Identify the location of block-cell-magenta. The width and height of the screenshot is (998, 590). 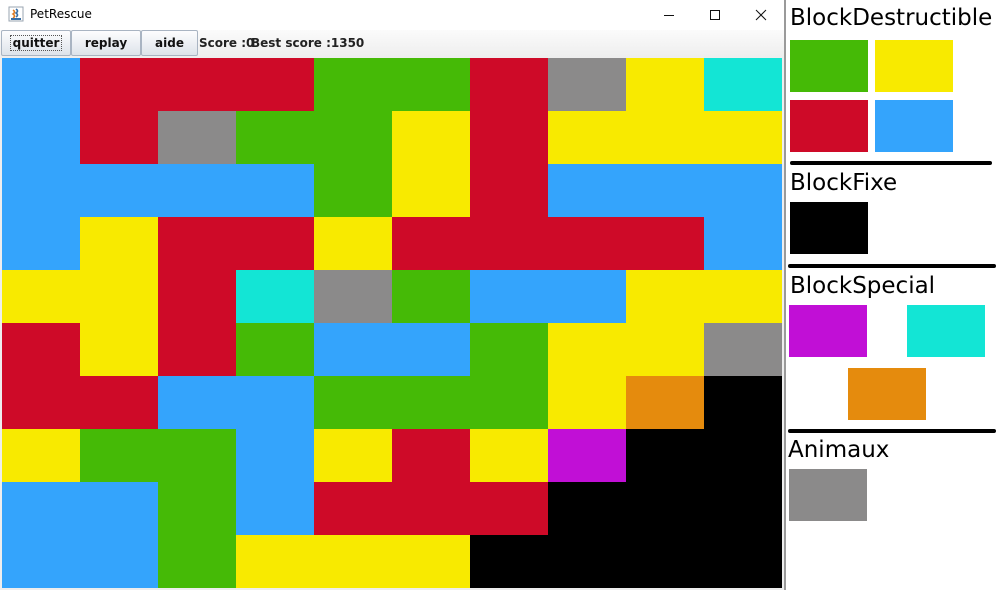
(587, 455).